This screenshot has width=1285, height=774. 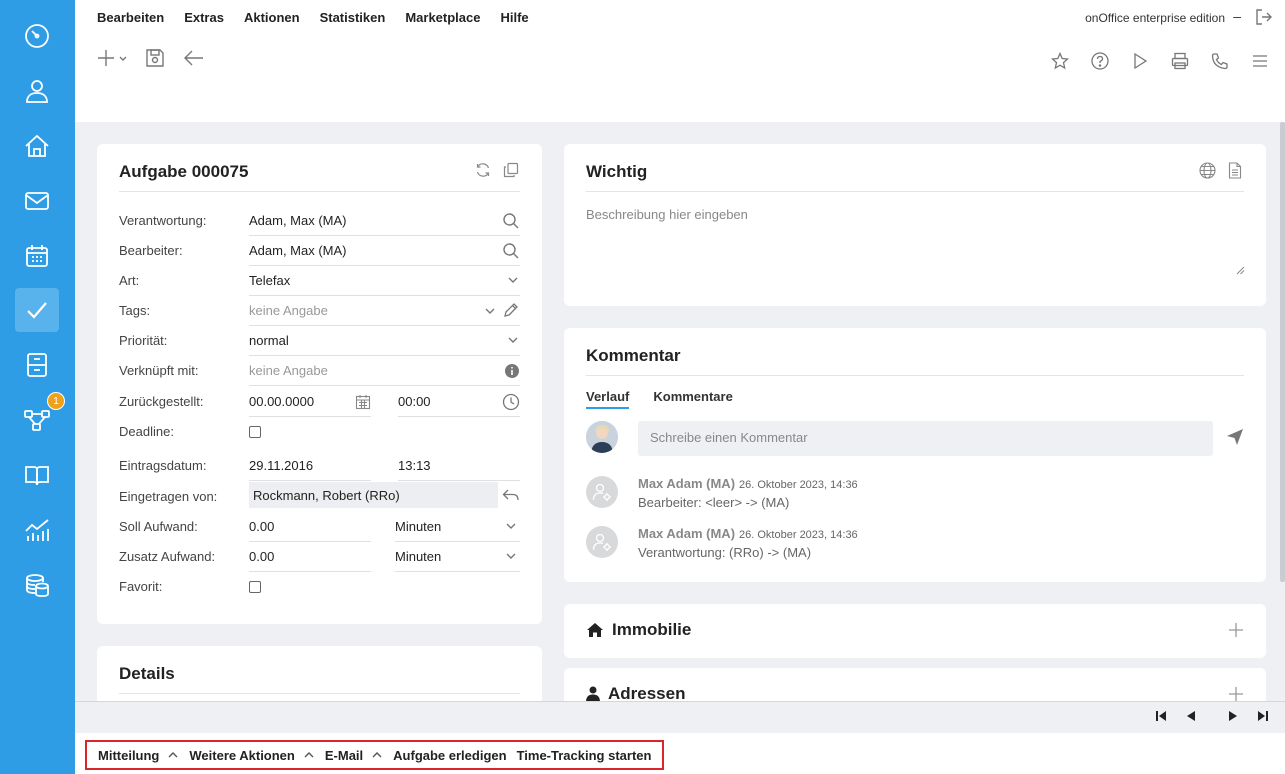 I want to click on sidebar-item-calendar, so click(x=37, y=256).